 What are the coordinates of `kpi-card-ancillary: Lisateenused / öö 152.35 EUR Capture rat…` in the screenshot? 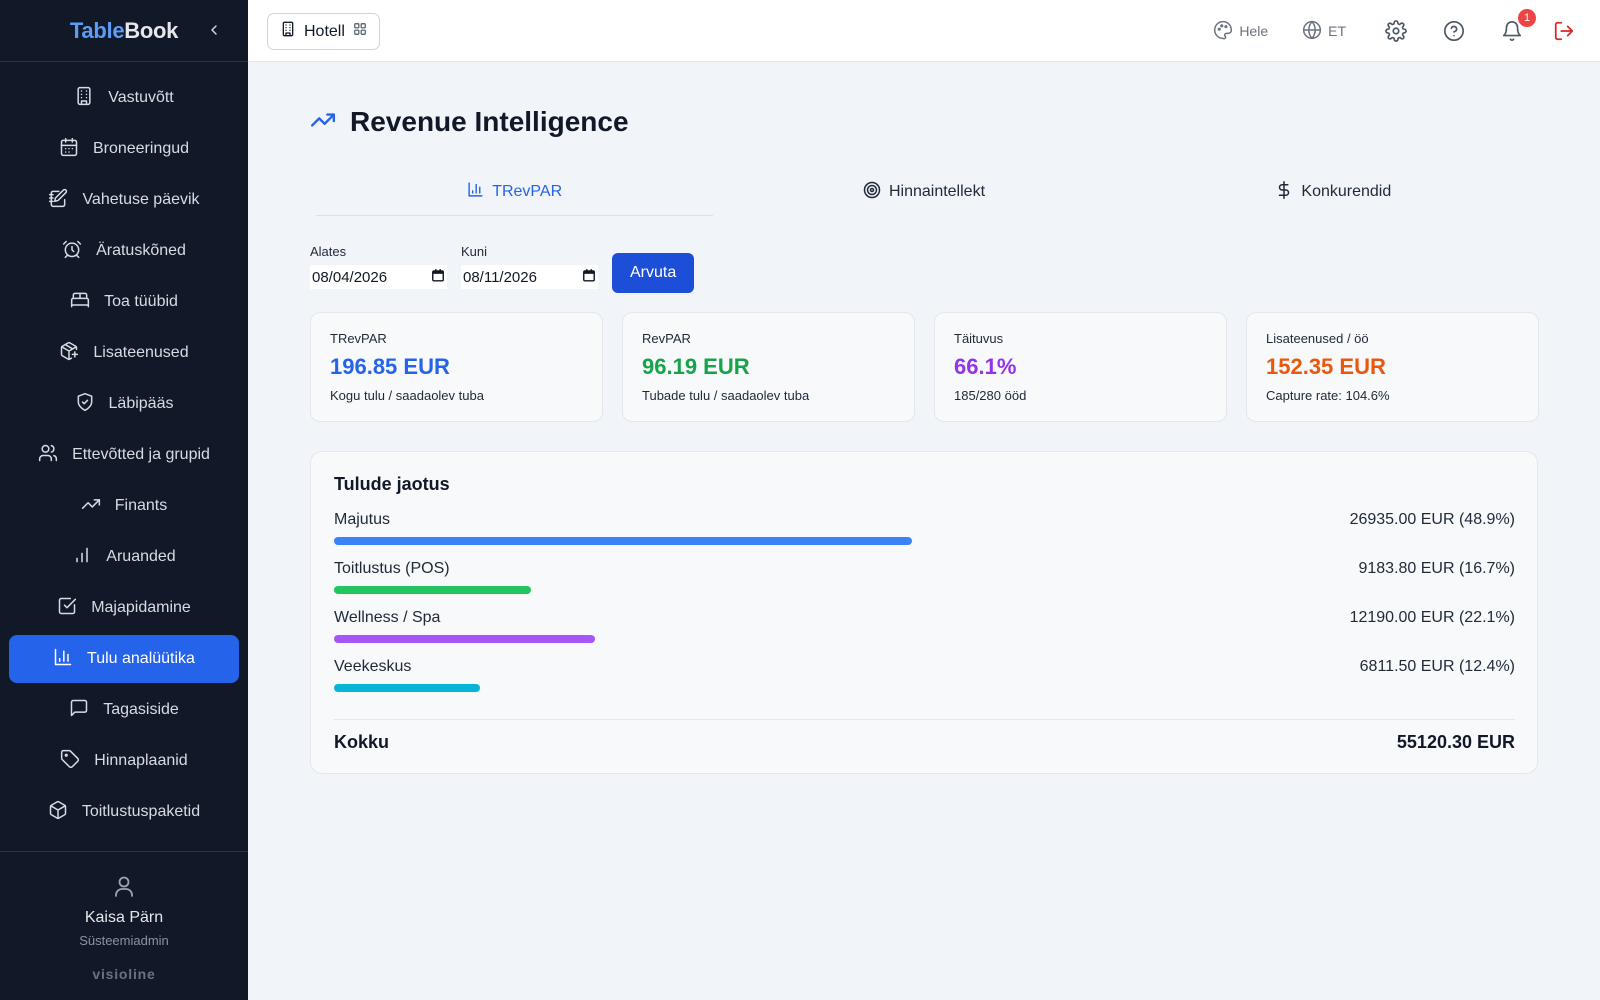 It's located at (1392, 367).